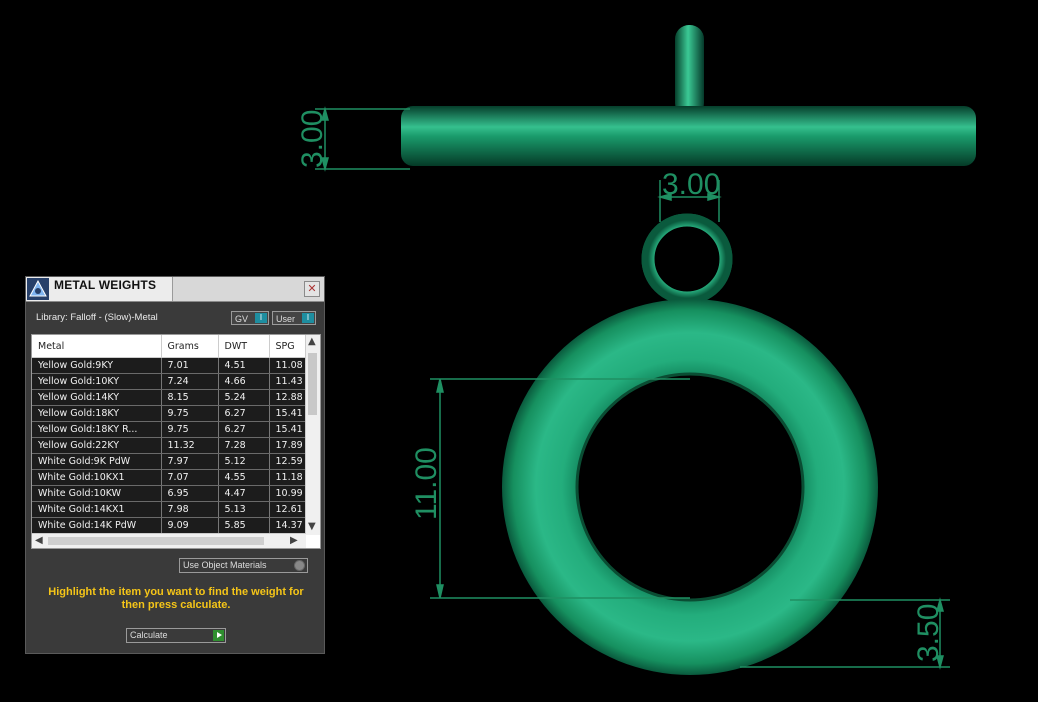 This screenshot has height=702, width=1038. What do you see at coordinates (190, 461) in the screenshot?
I see `table-cell: 7.97` at bounding box center [190, 461].